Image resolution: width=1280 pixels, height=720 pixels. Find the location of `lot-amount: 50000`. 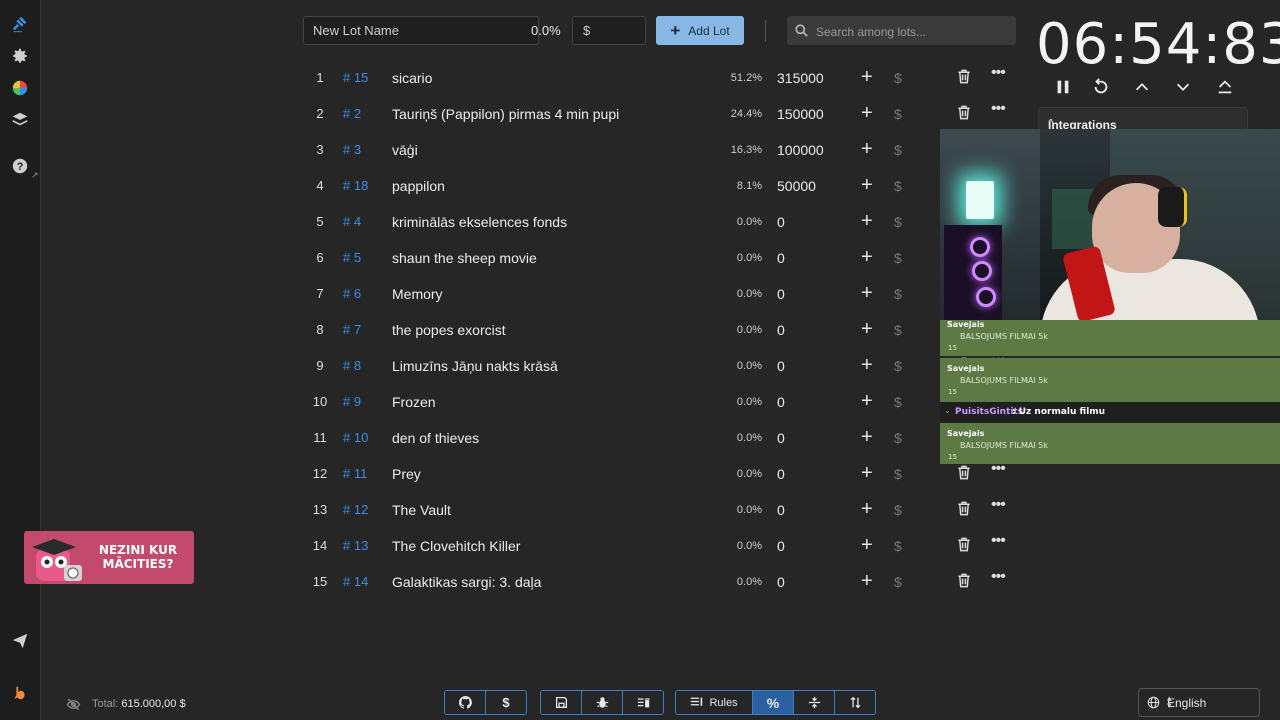

lot-amount: 50000 is located at coordinates (796, 186).